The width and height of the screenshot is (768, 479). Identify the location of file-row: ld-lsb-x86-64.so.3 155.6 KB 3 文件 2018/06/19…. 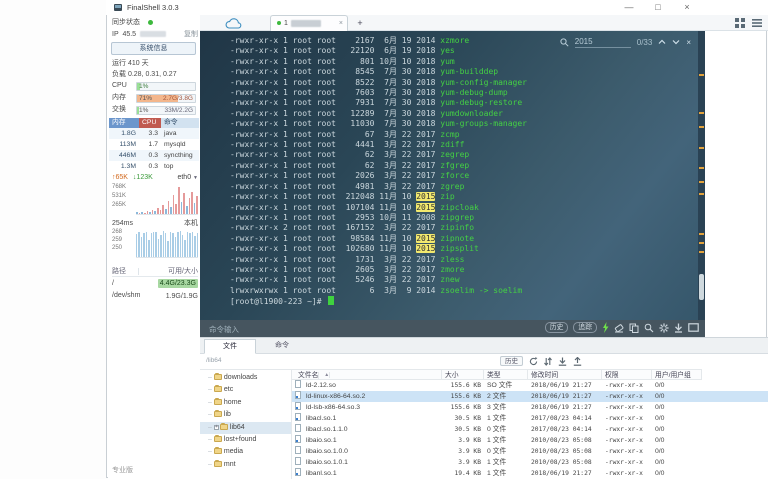
(530, 407).